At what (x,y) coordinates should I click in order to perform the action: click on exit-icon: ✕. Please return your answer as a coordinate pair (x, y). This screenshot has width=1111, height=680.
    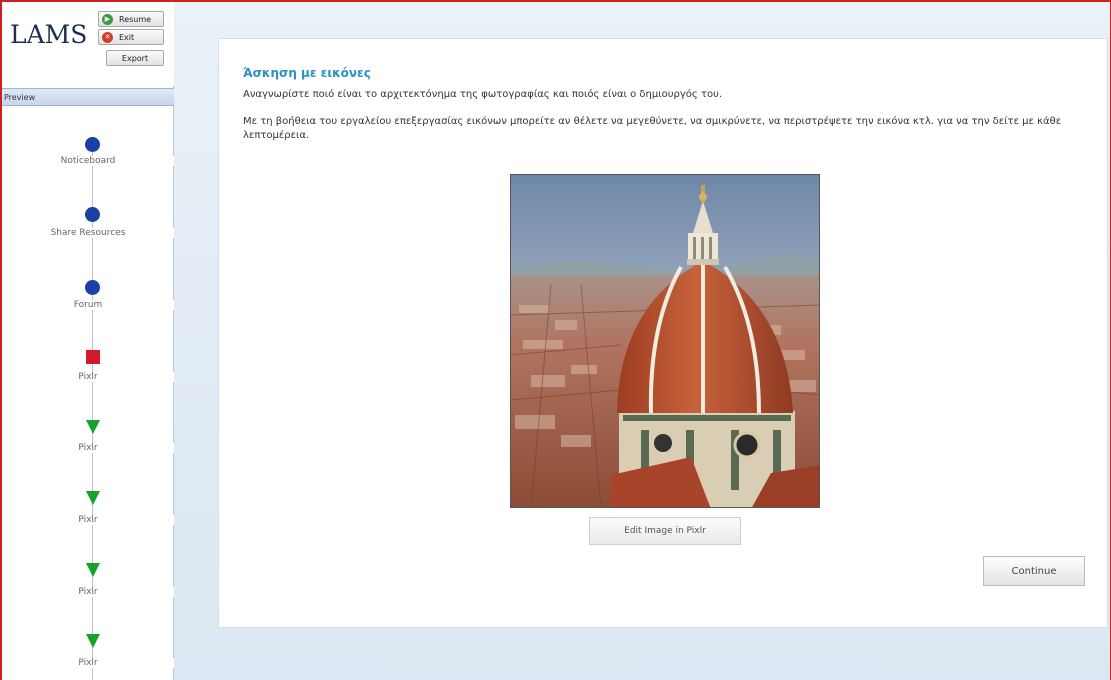
    Looking at the image, I should click on (107, 37).